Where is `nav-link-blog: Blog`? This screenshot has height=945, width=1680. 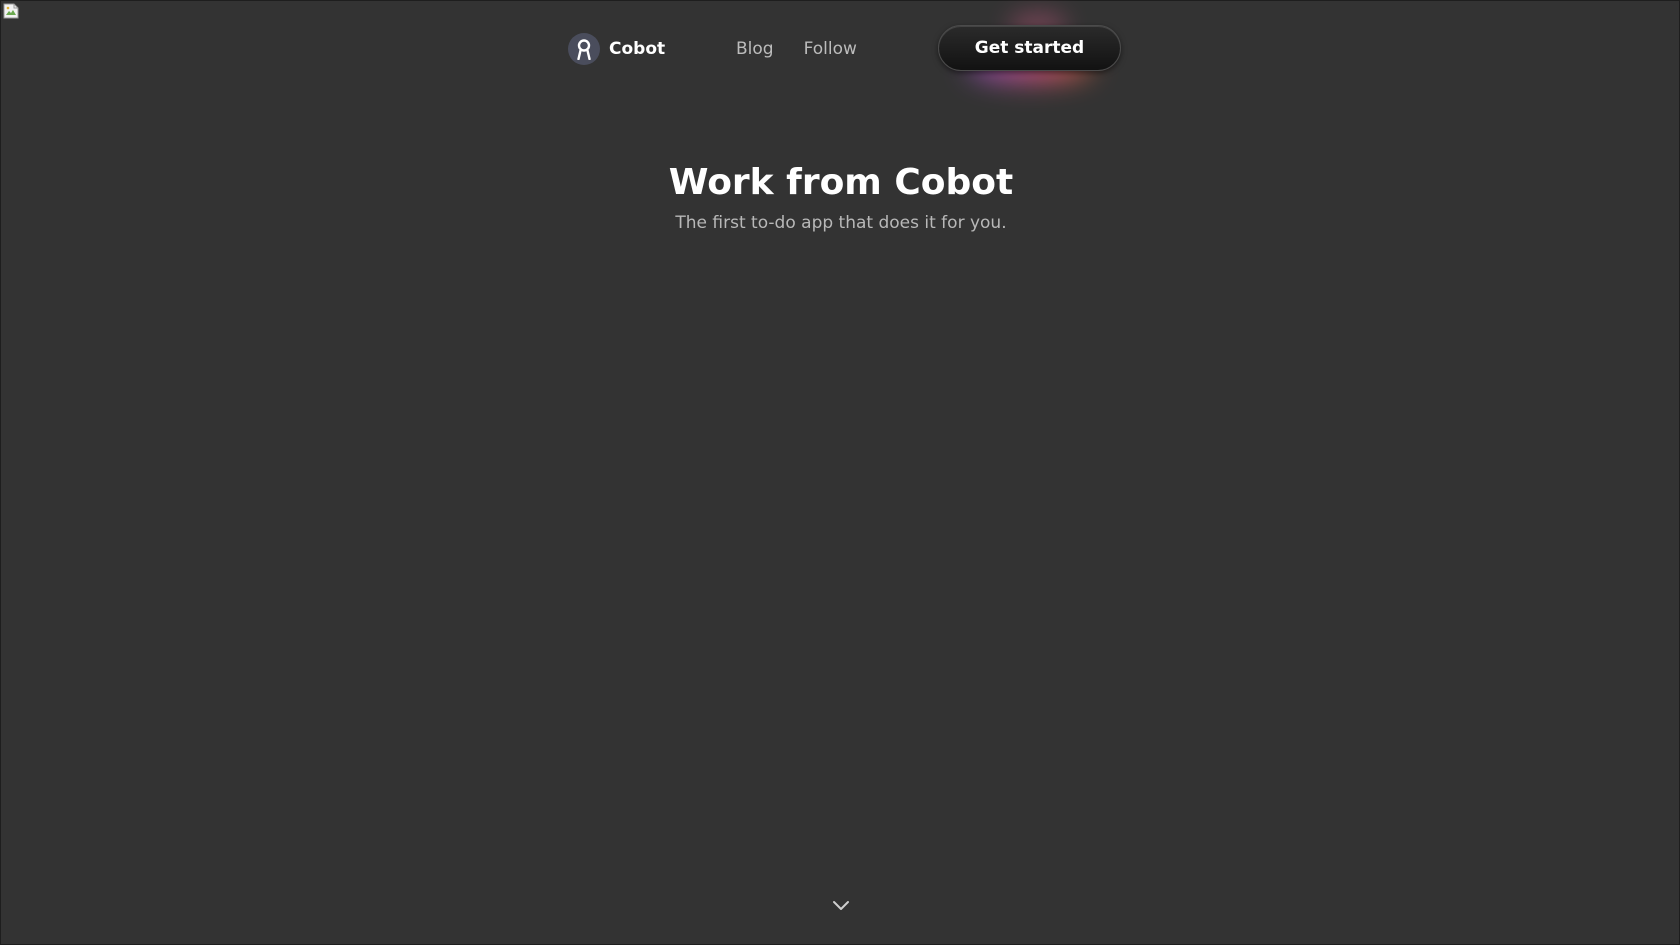
nav-link-blog: Blog is located at coordinates (755, 49).